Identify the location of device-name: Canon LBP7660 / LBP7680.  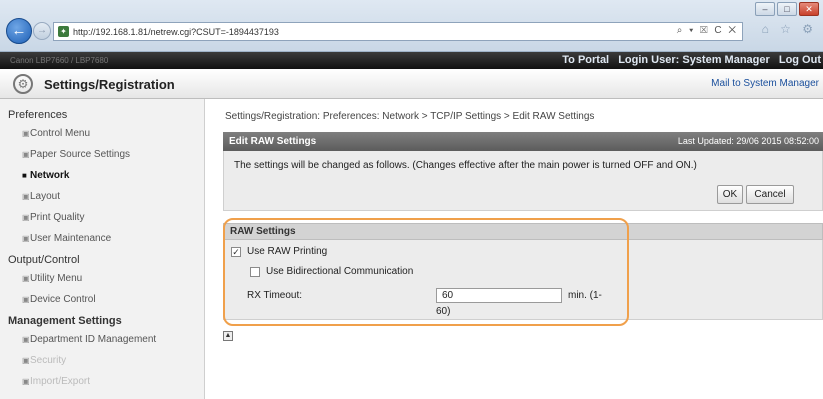
(59, 60).